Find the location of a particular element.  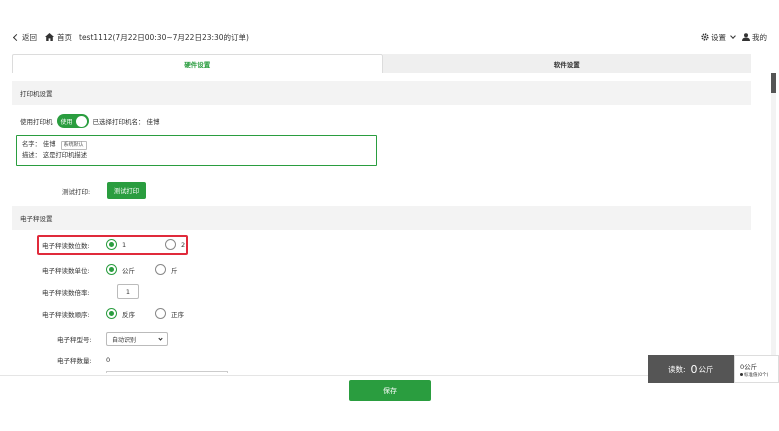

save-button: 保存 is located at coordinates (390, 390).